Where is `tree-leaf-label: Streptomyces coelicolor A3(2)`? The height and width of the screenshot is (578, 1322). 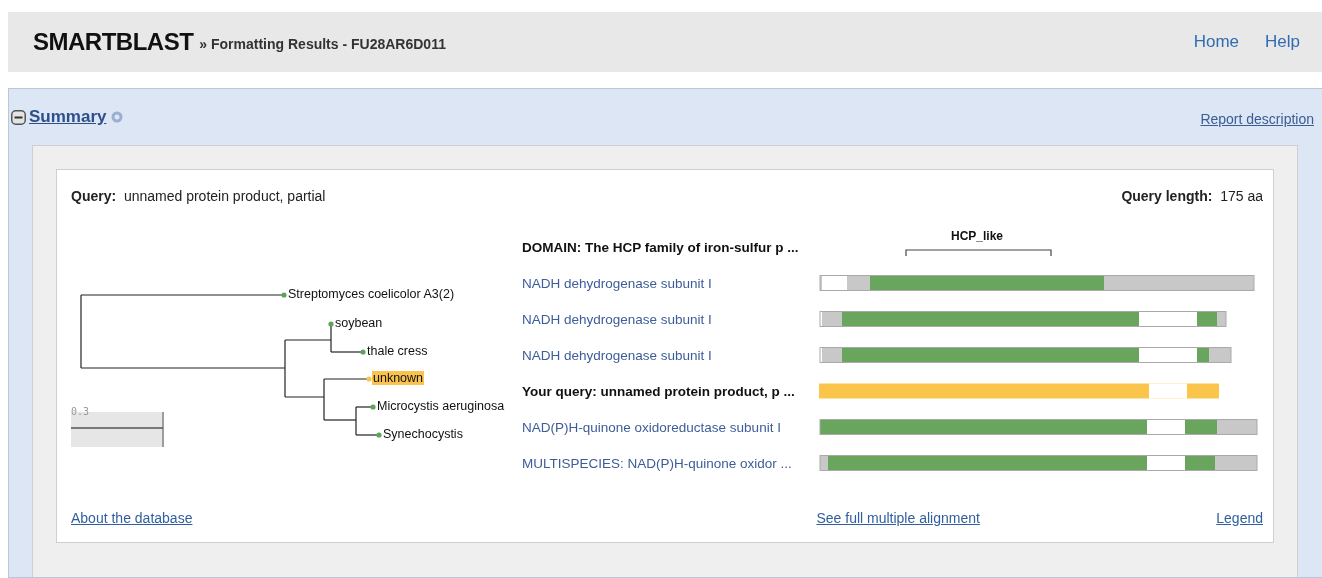 tree-leaf-label: Streptomyces coelicolor A3(2) is located at coordinates (371, 294).